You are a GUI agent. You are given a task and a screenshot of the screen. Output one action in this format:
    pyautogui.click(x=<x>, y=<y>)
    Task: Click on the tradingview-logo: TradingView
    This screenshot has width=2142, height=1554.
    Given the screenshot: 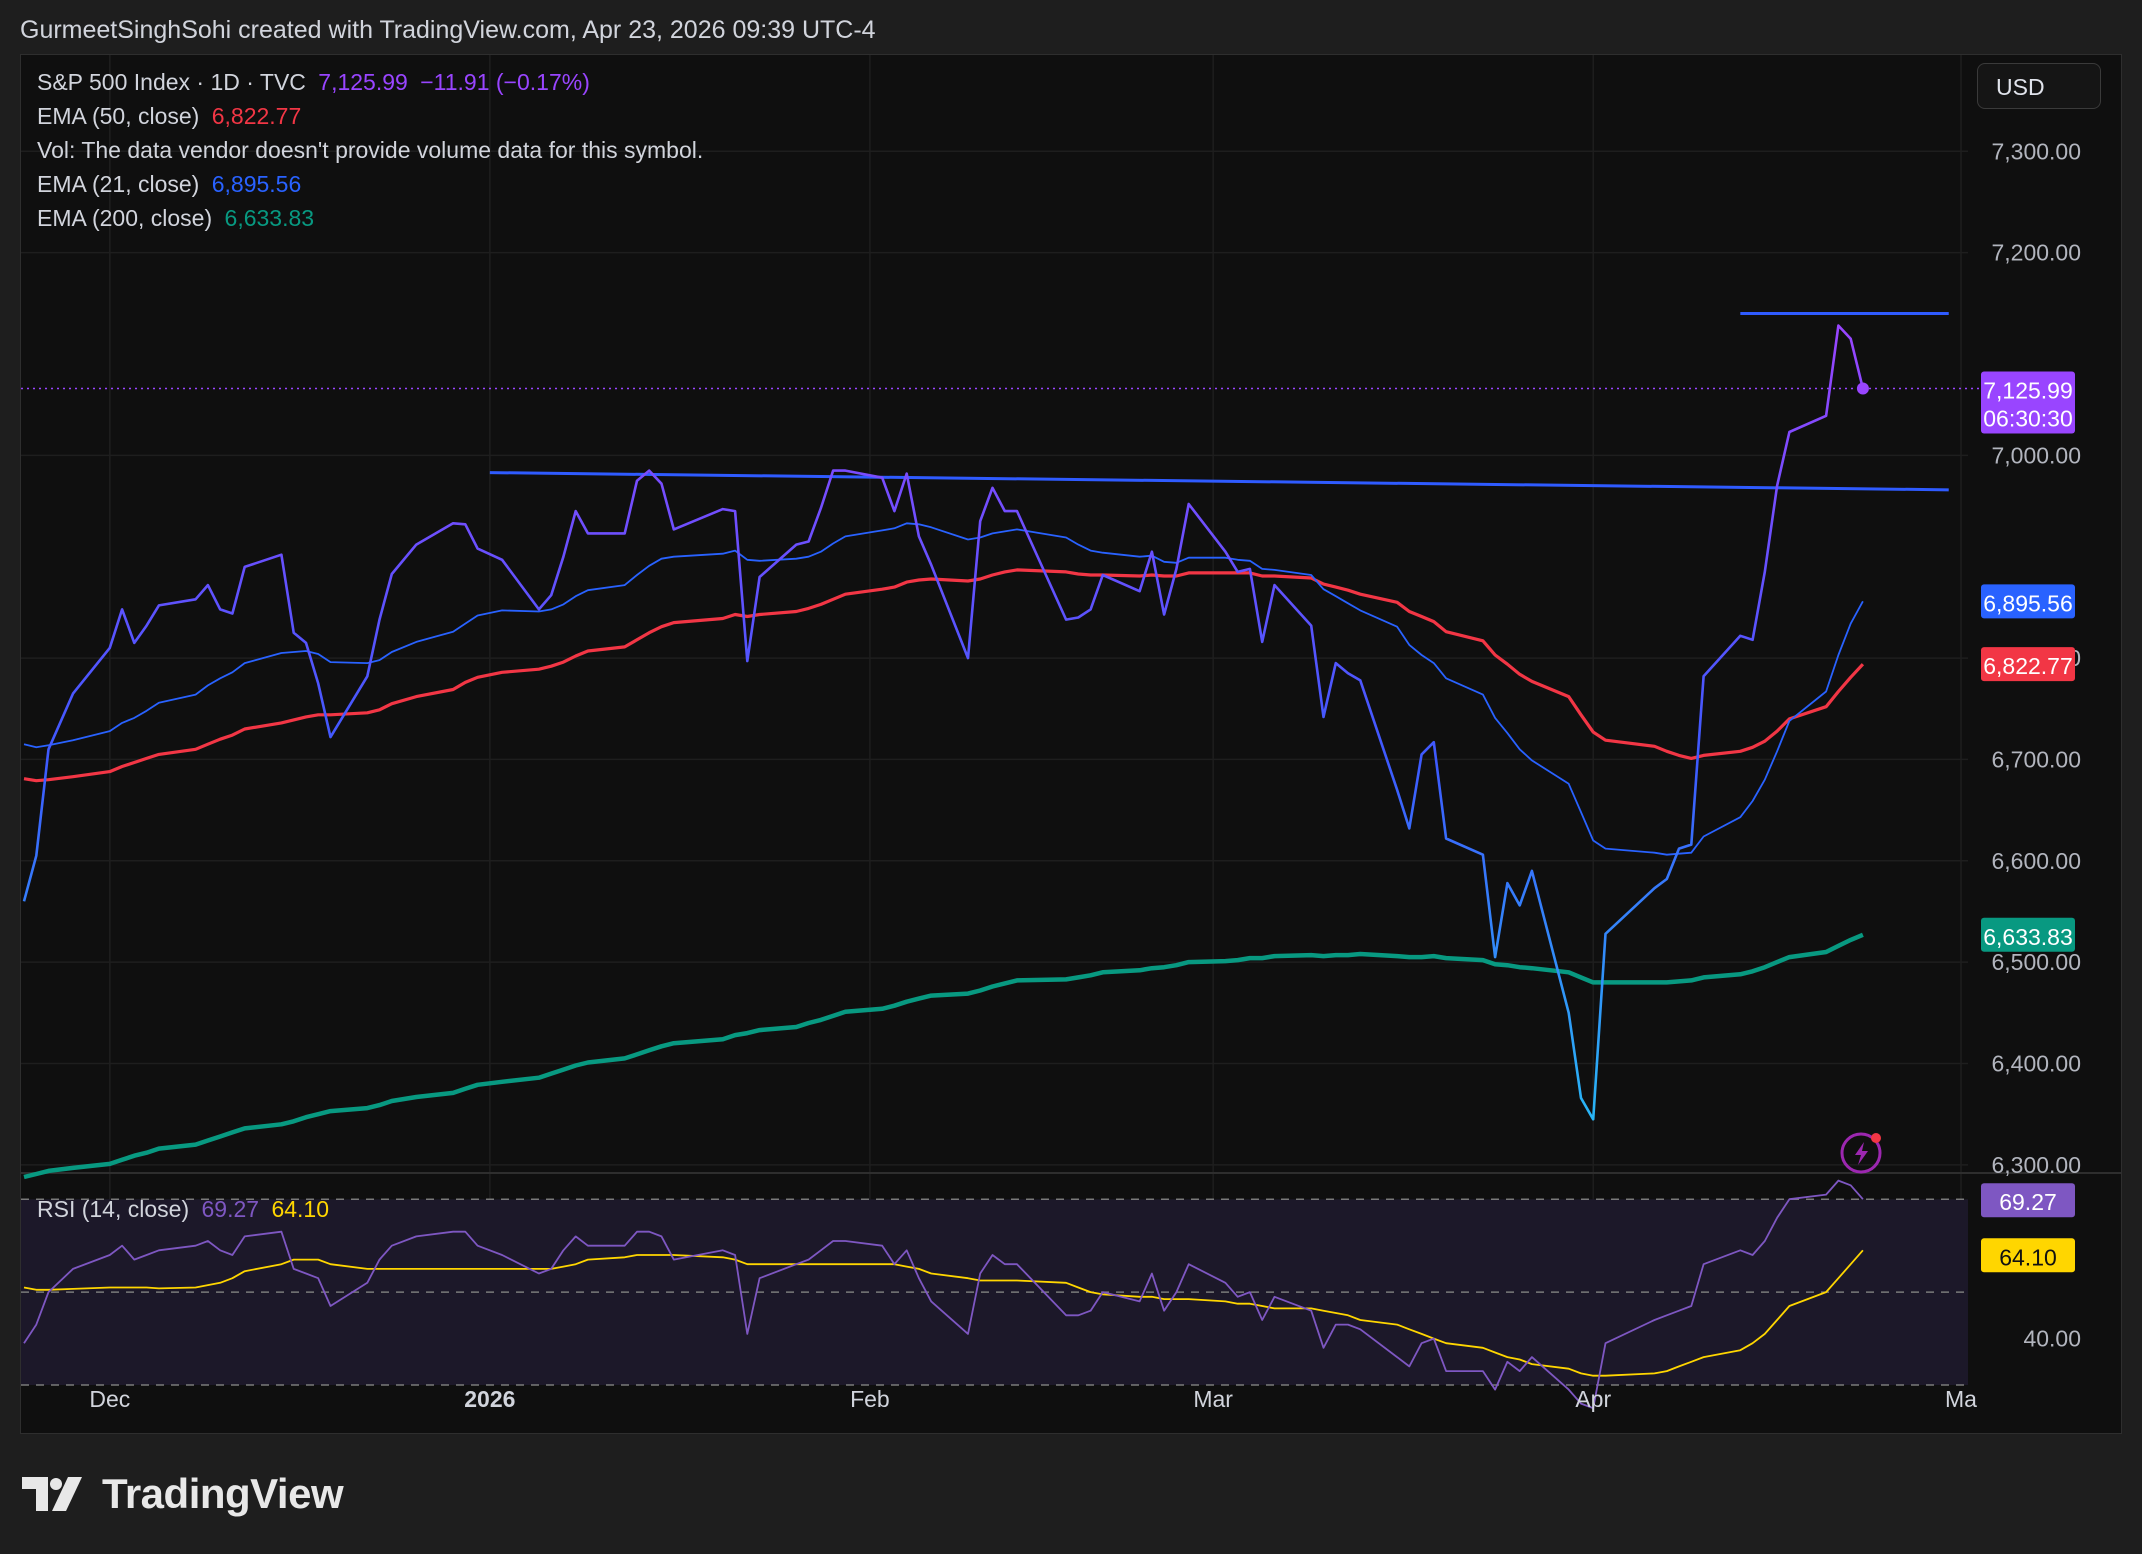 What is the action you would take?
    pyautogui.click(x=183, y=1494)
    